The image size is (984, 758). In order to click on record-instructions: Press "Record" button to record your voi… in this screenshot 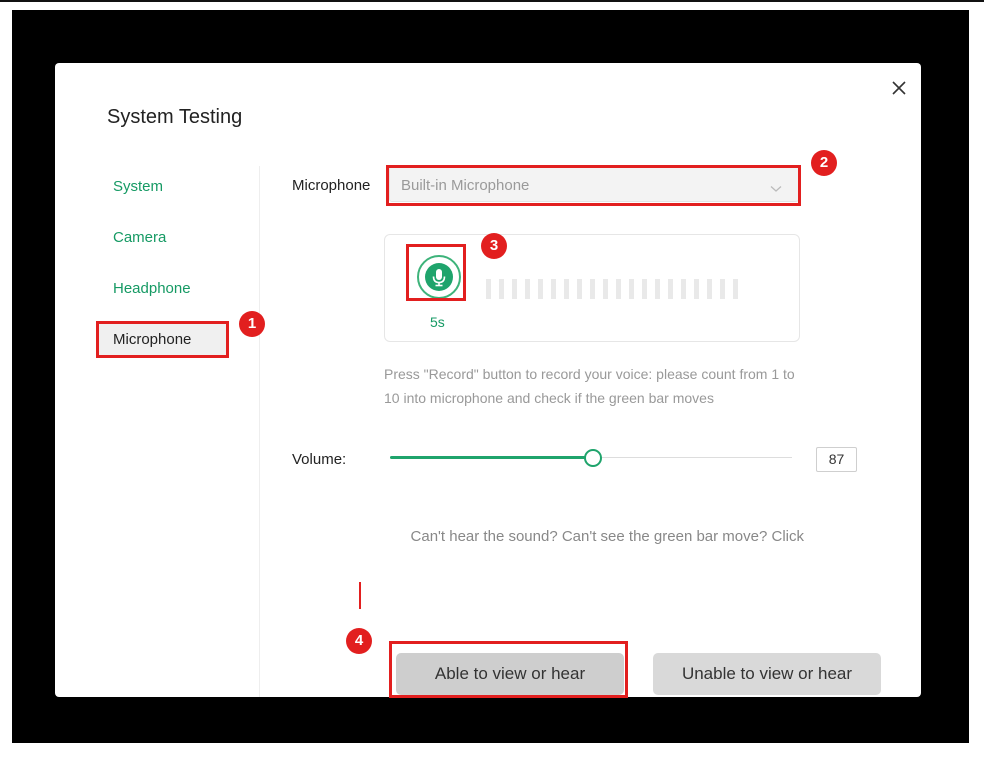, I will do `click(589, 386)`.